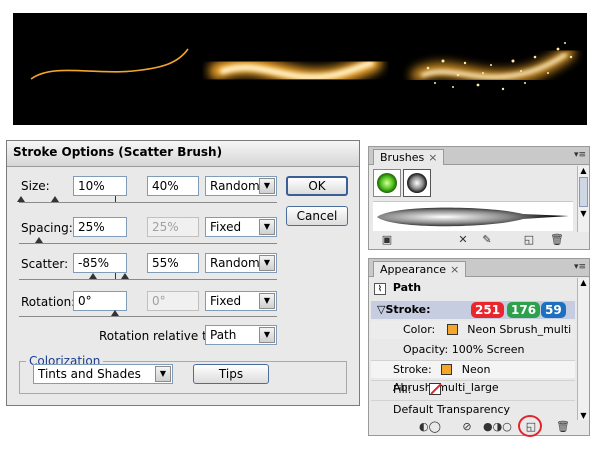 This screenshot has height=450, width=600. What do you see at coordinates (39, 240) in the screenshot?
I see `spacing-slider-handle` at bounding box center [39, 240].